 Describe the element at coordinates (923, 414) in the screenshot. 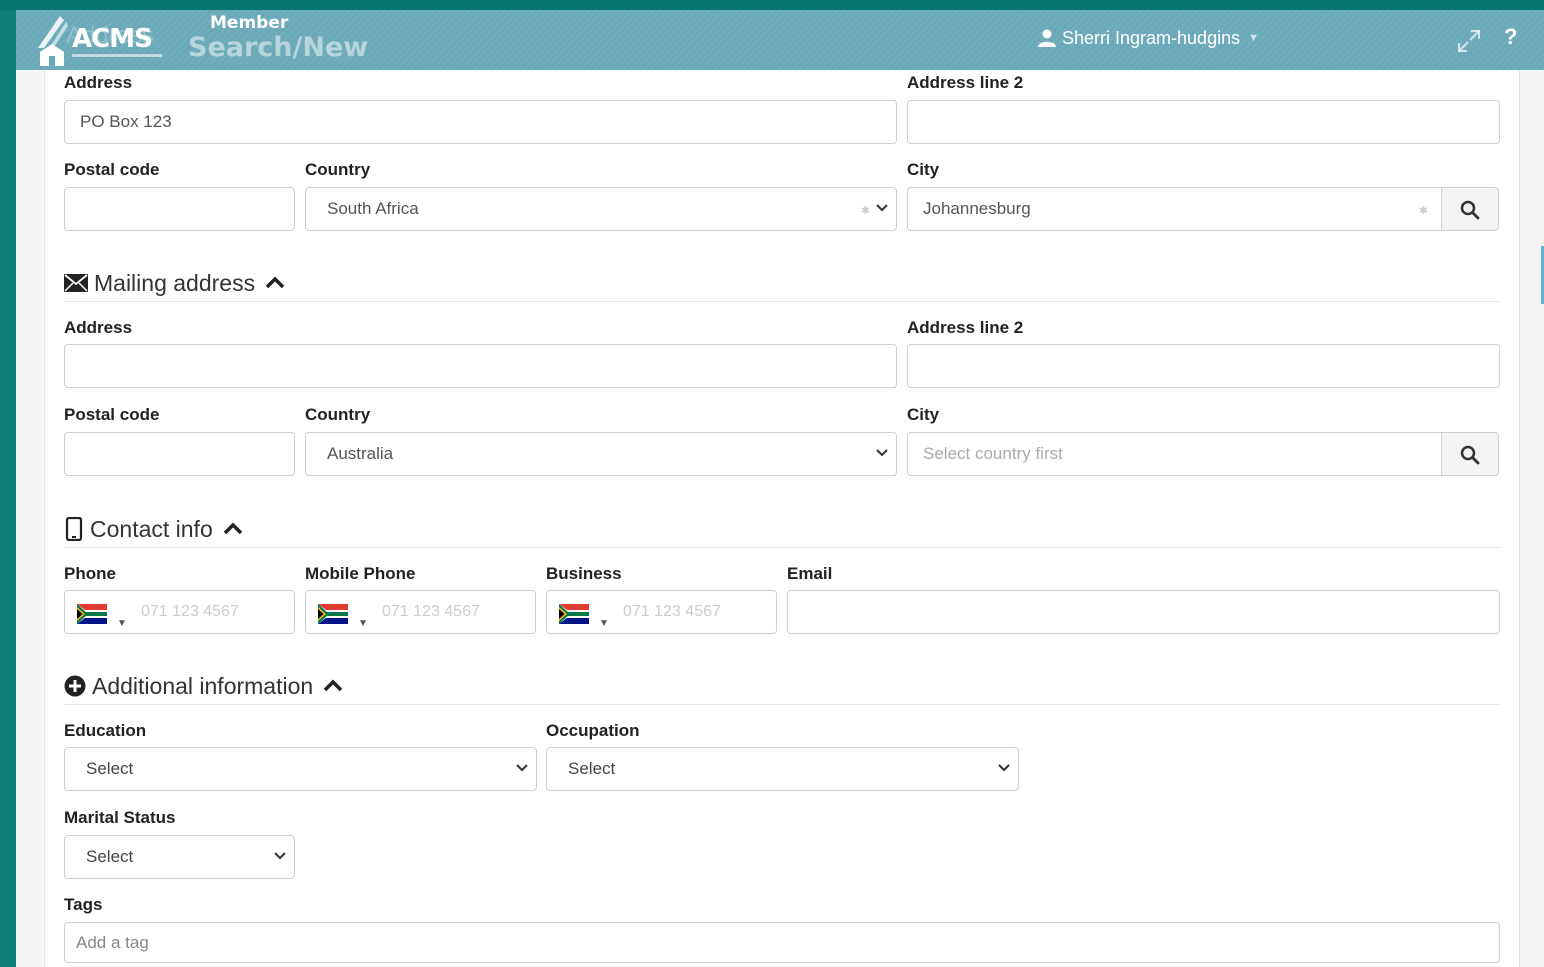

I see `mailing-city-label: City` at that location.